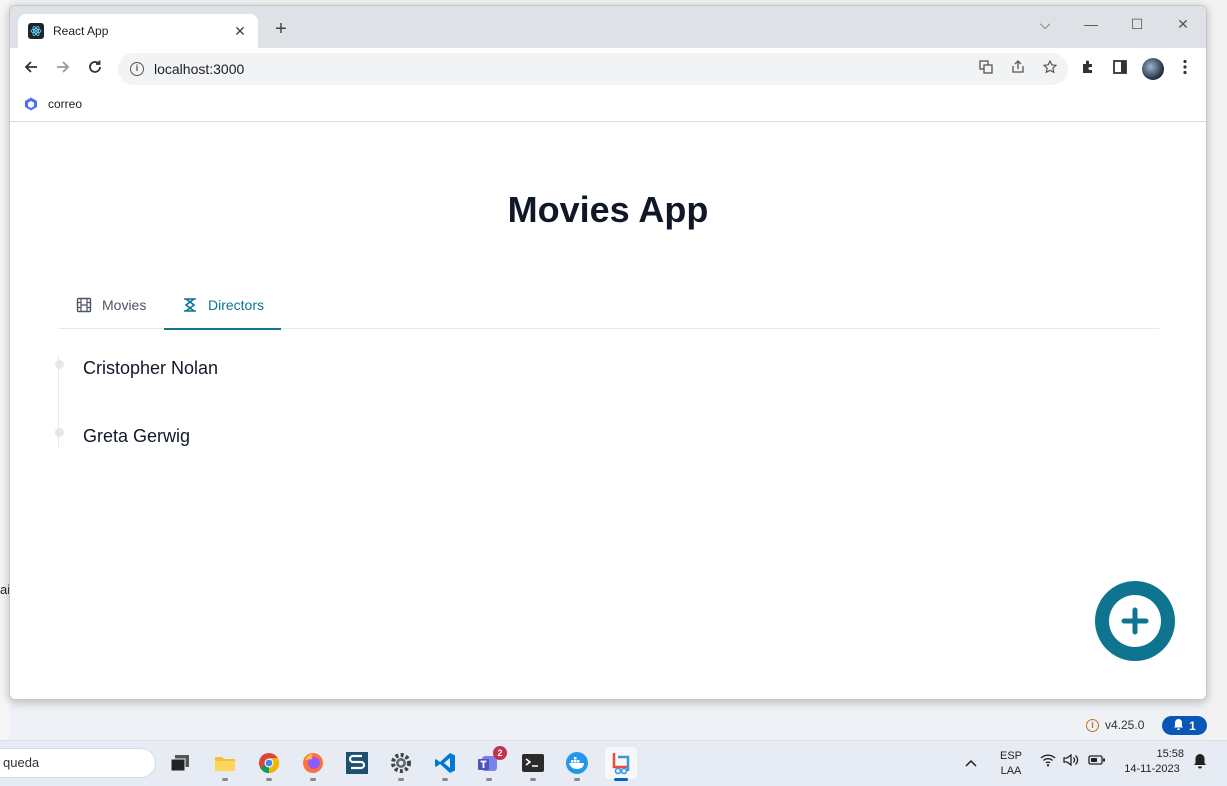 Image resolution: width=1227 pixels, height=786 pixels. I want to click on status-strip: i v4.25.0 1, so click(613, 725).